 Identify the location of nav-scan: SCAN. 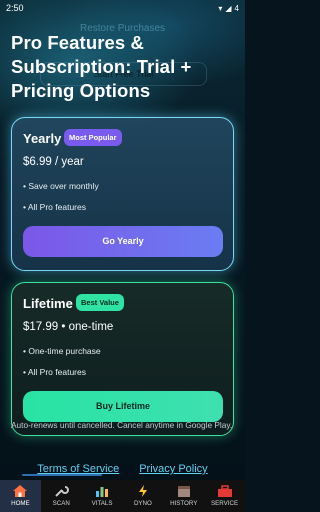
(61, 496).